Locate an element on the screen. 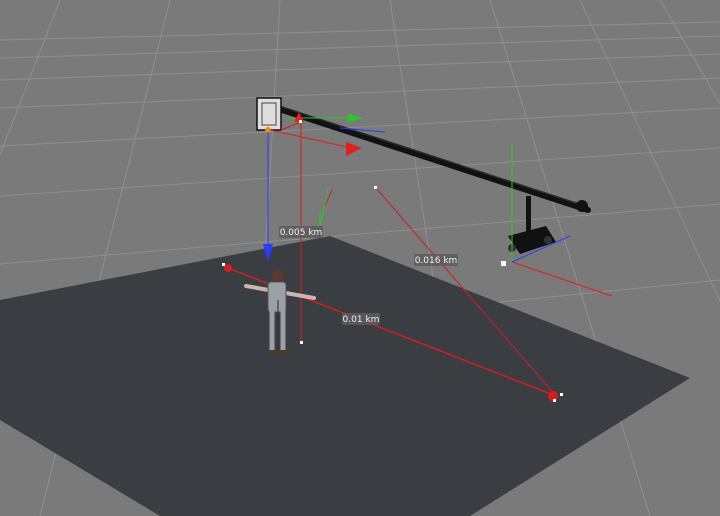  height-measure-label: 0.005 km is located at coordinates (301, 232).